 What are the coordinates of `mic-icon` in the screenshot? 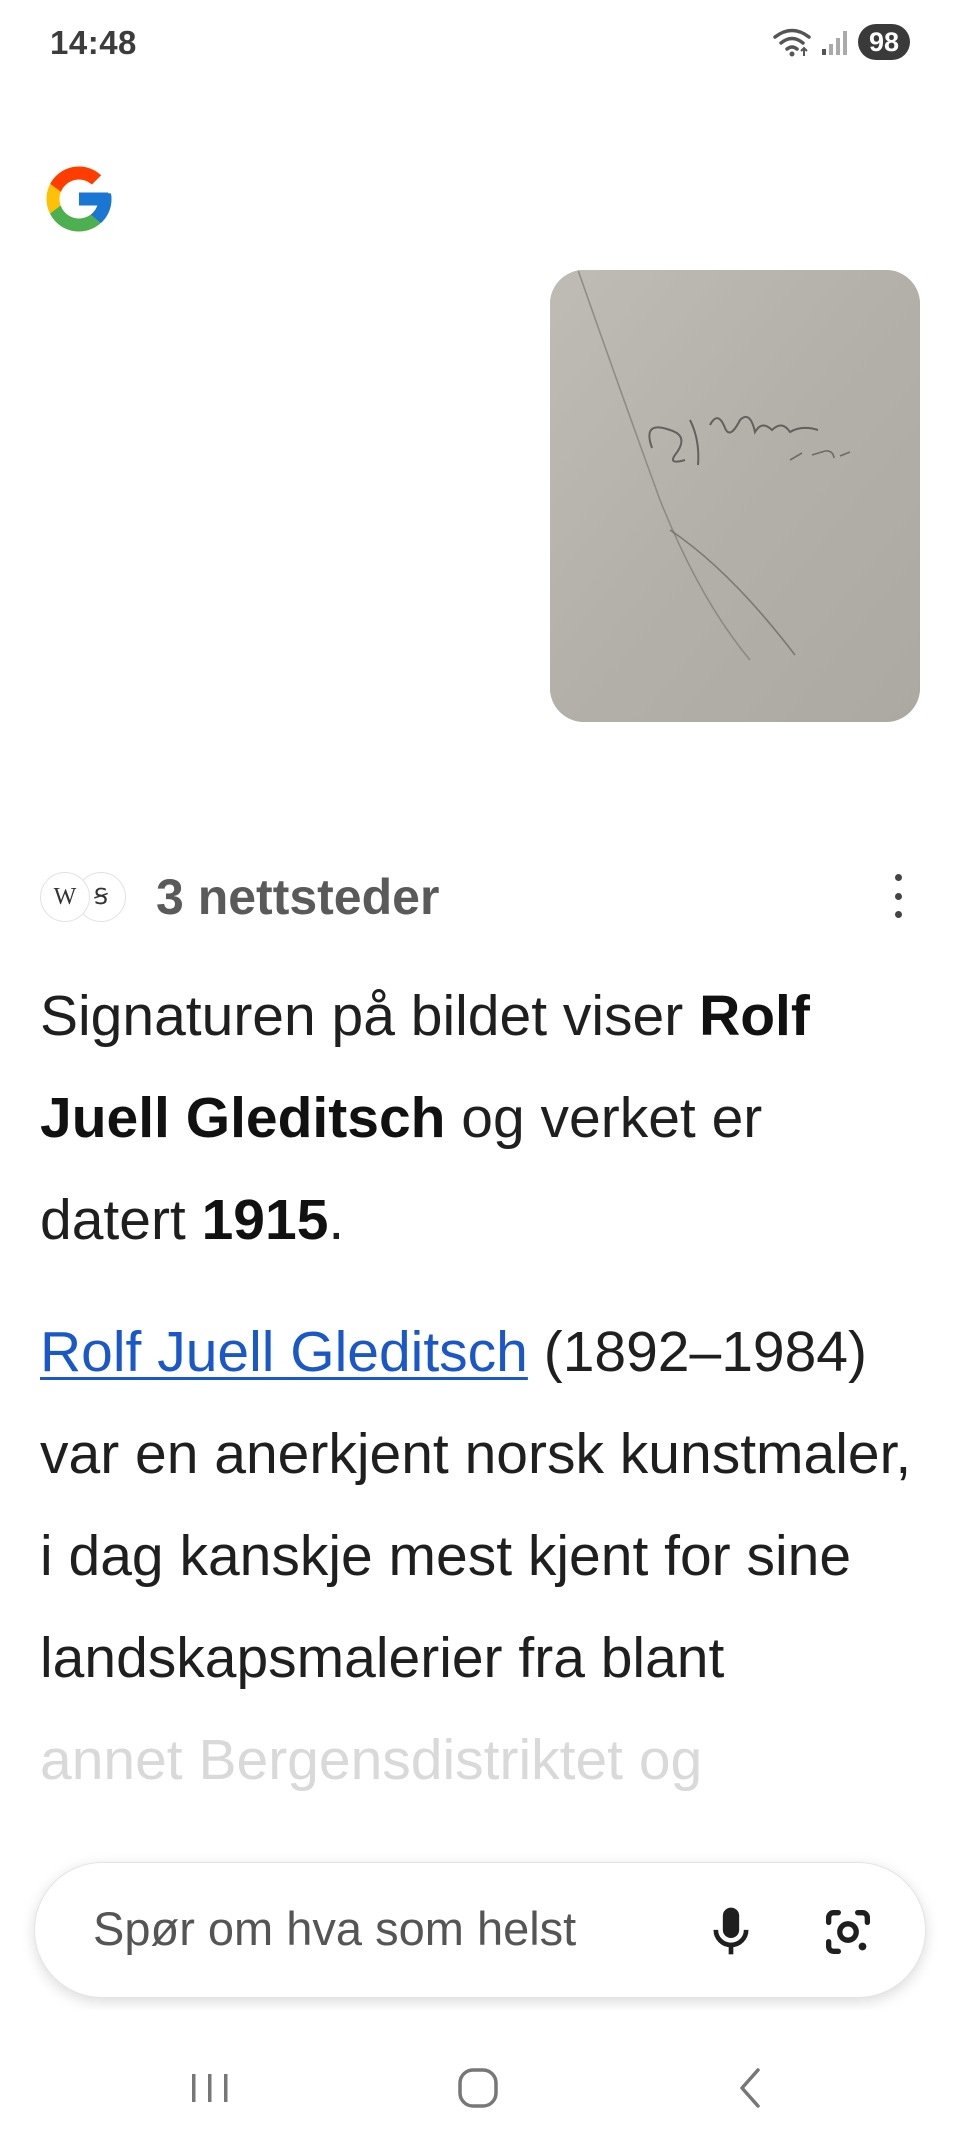 It's located at (731, 1931).